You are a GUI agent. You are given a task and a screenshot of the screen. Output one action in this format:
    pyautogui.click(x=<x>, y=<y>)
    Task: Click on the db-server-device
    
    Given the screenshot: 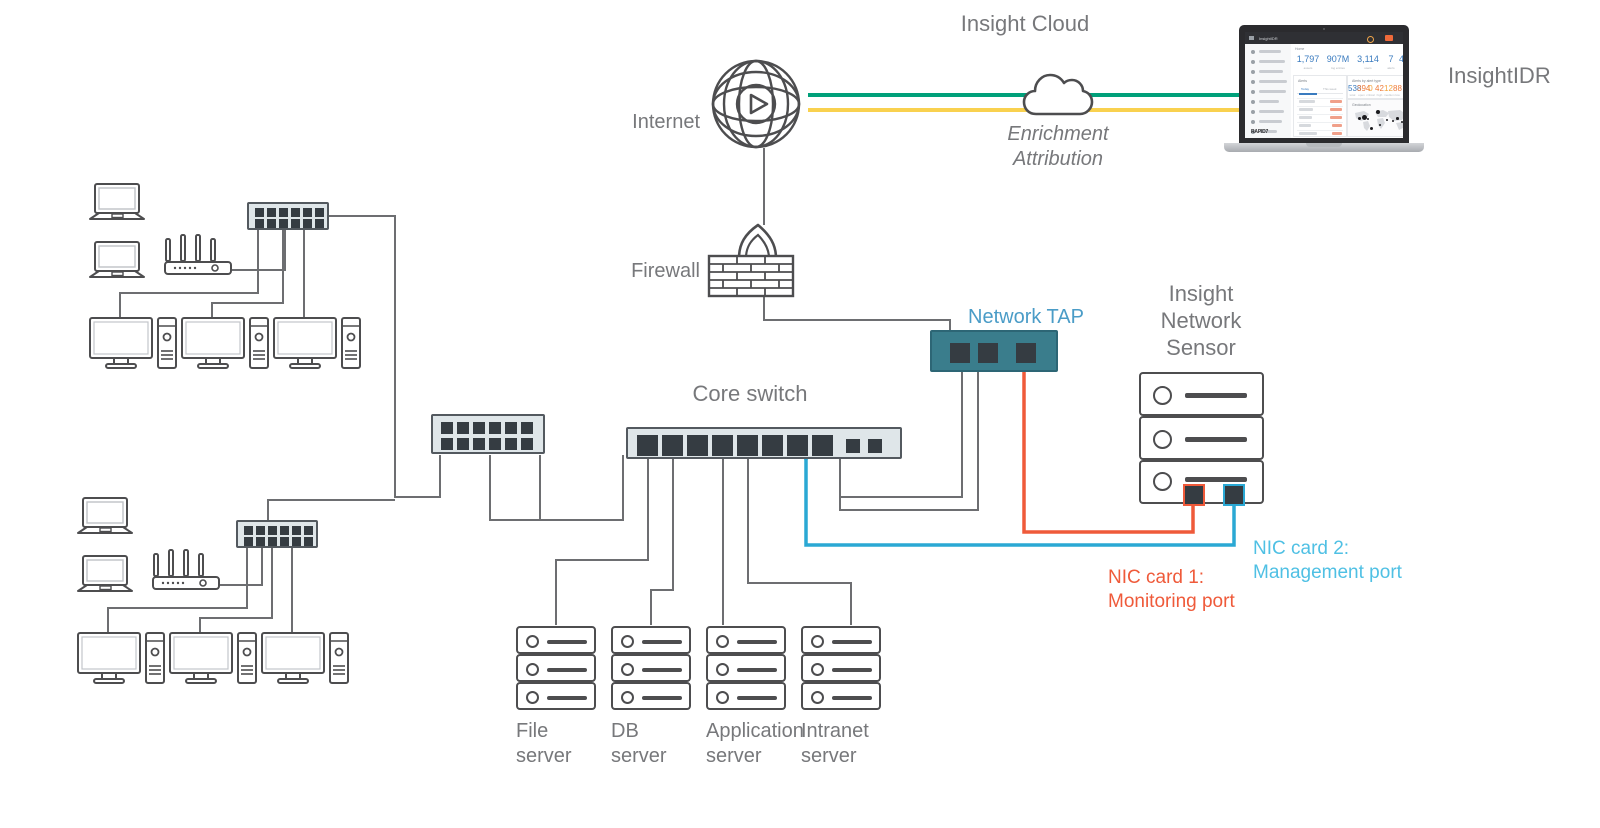 What is the action you would take?
    pyautogui.click(x=651, y=668)
    